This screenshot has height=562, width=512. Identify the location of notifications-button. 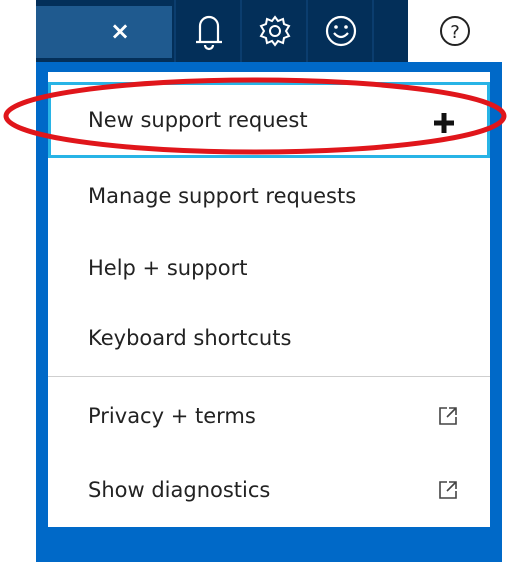
(209, 31).